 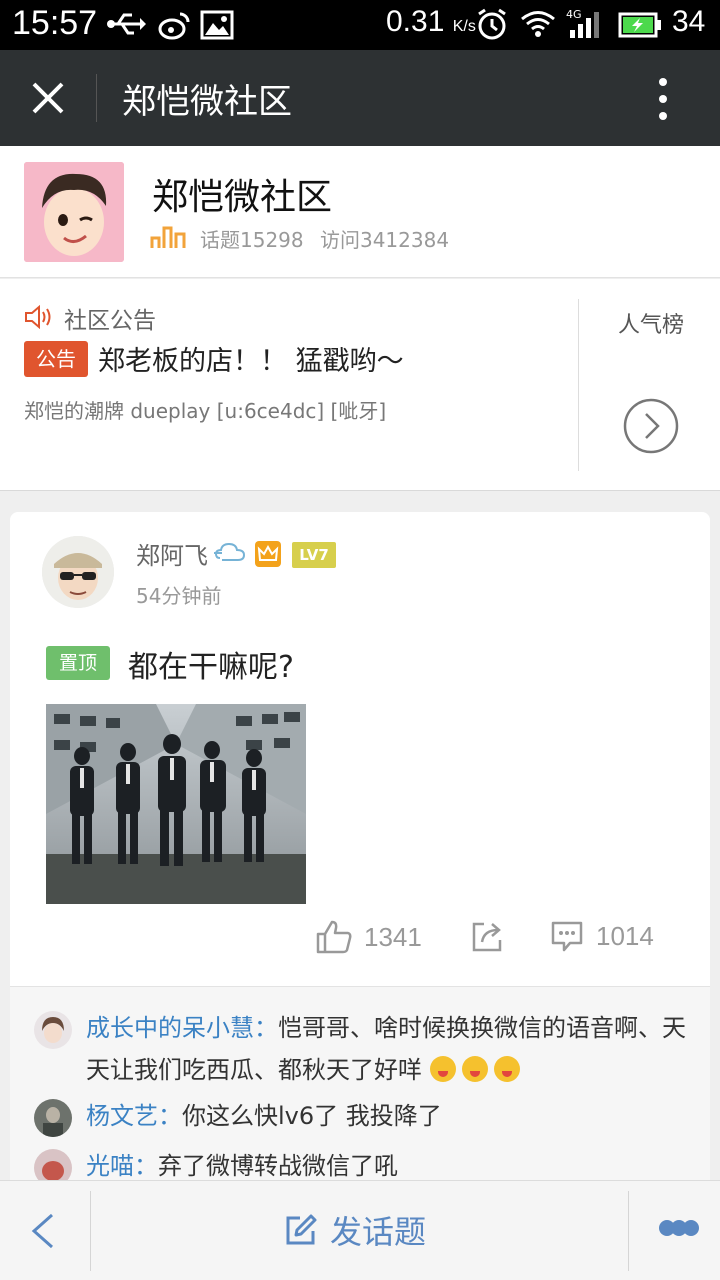 What do you see at coordinates (431, 21) in the screenshot?
I see `network-speed: 0.31 K/s` at bounding box center [431, 21].